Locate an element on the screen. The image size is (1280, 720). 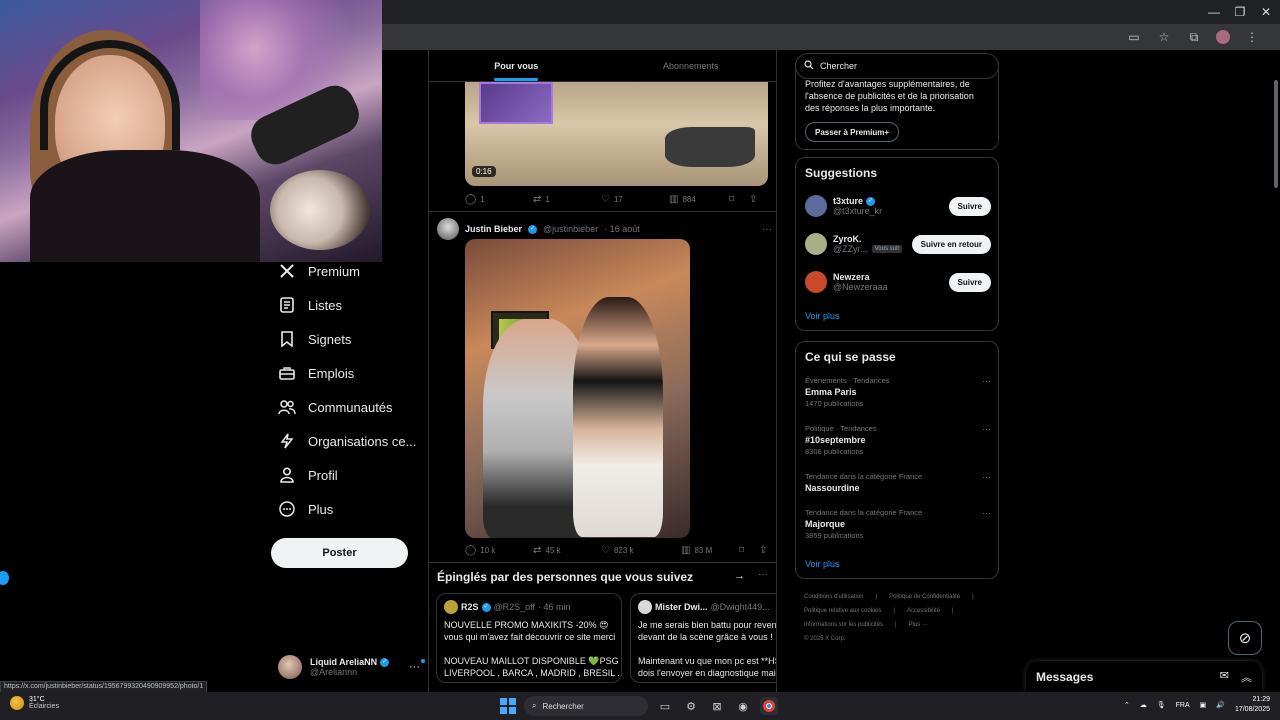
x-logo-icon is located at coordinates (287, 271).